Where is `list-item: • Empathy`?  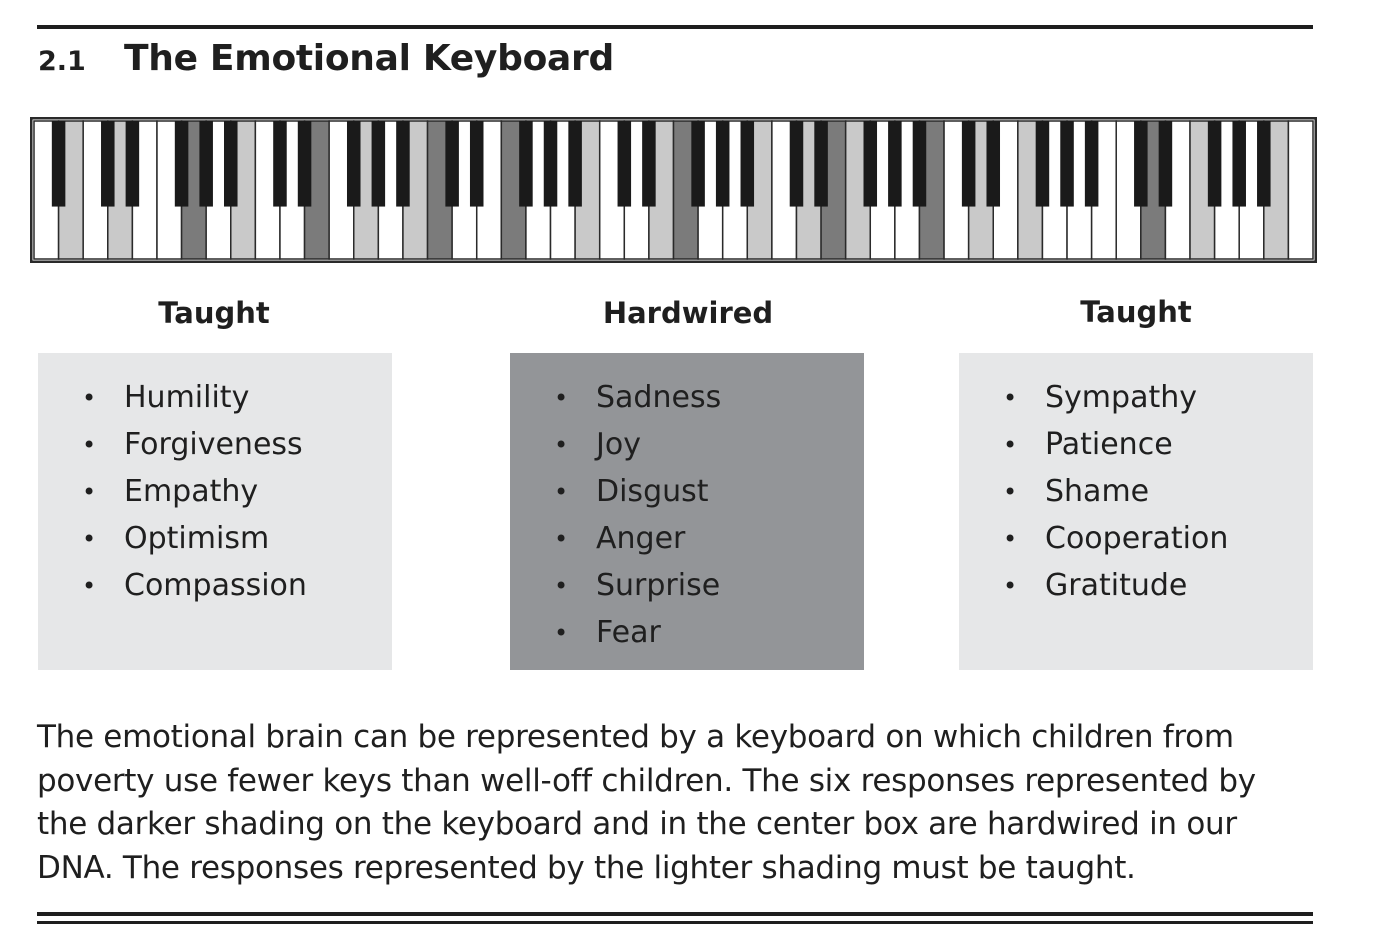 list-item: • Empathy is located at coordinates (170, 491).